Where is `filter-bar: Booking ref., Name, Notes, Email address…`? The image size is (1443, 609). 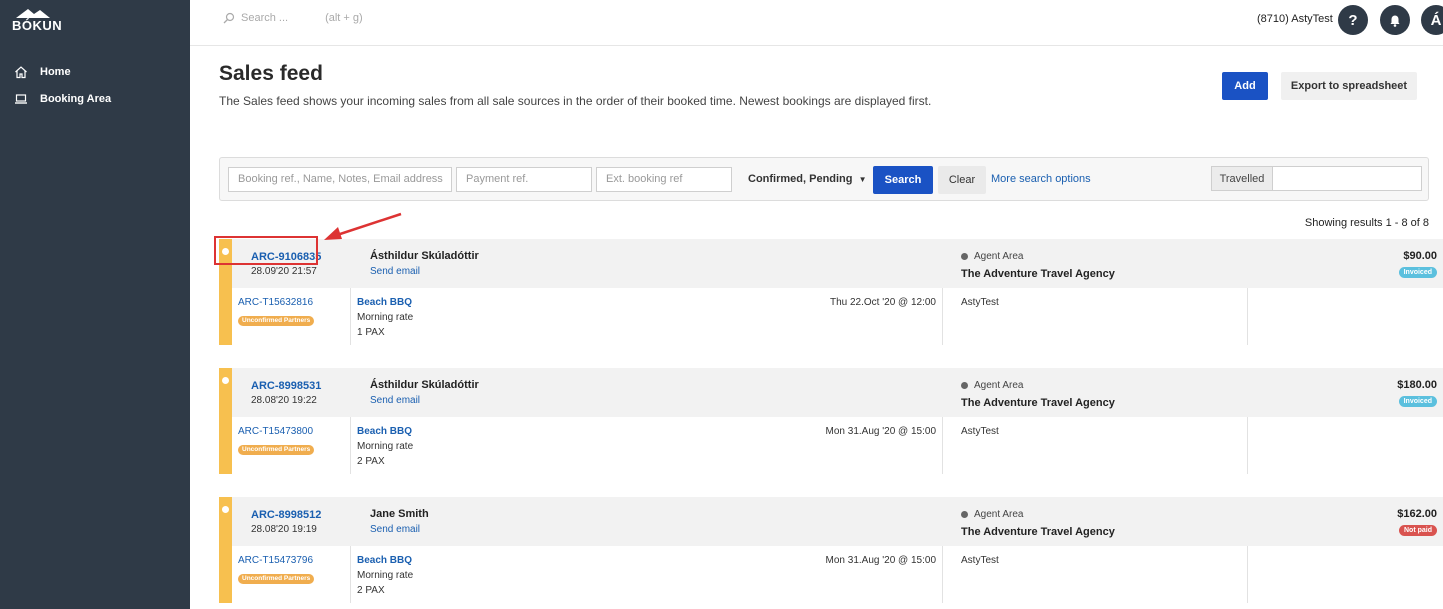 filter-bar: Booking ref., Name, Notes, Email address… is located at coordinates (824, 179).